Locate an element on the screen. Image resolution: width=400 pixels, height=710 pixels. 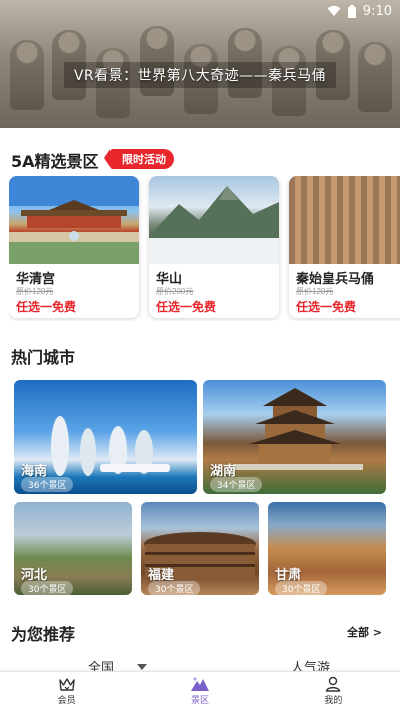
banner-caption: VR看景：世界第八大奇迹——秦兵马俑 is located at coordinates (200, 75).